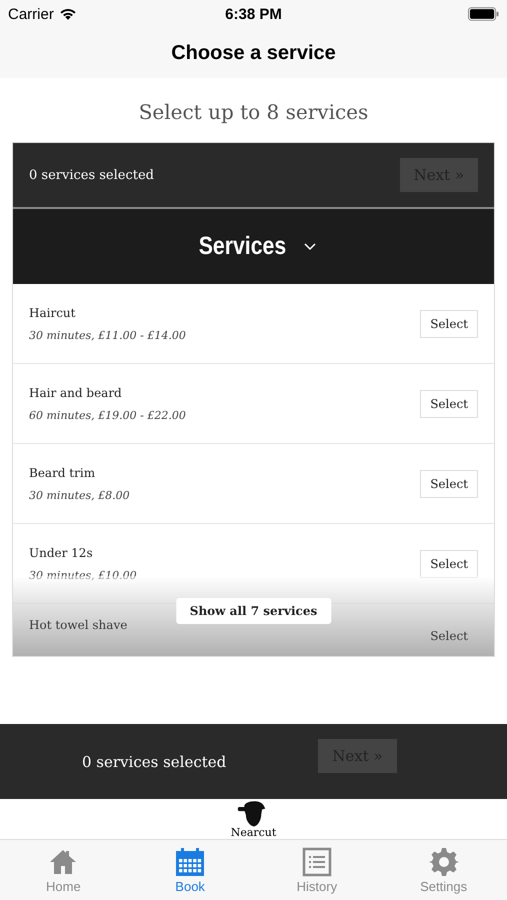 This screenshot has height=900, width=507. I want to click on brand-name: Nearcut, so click(253, 832).